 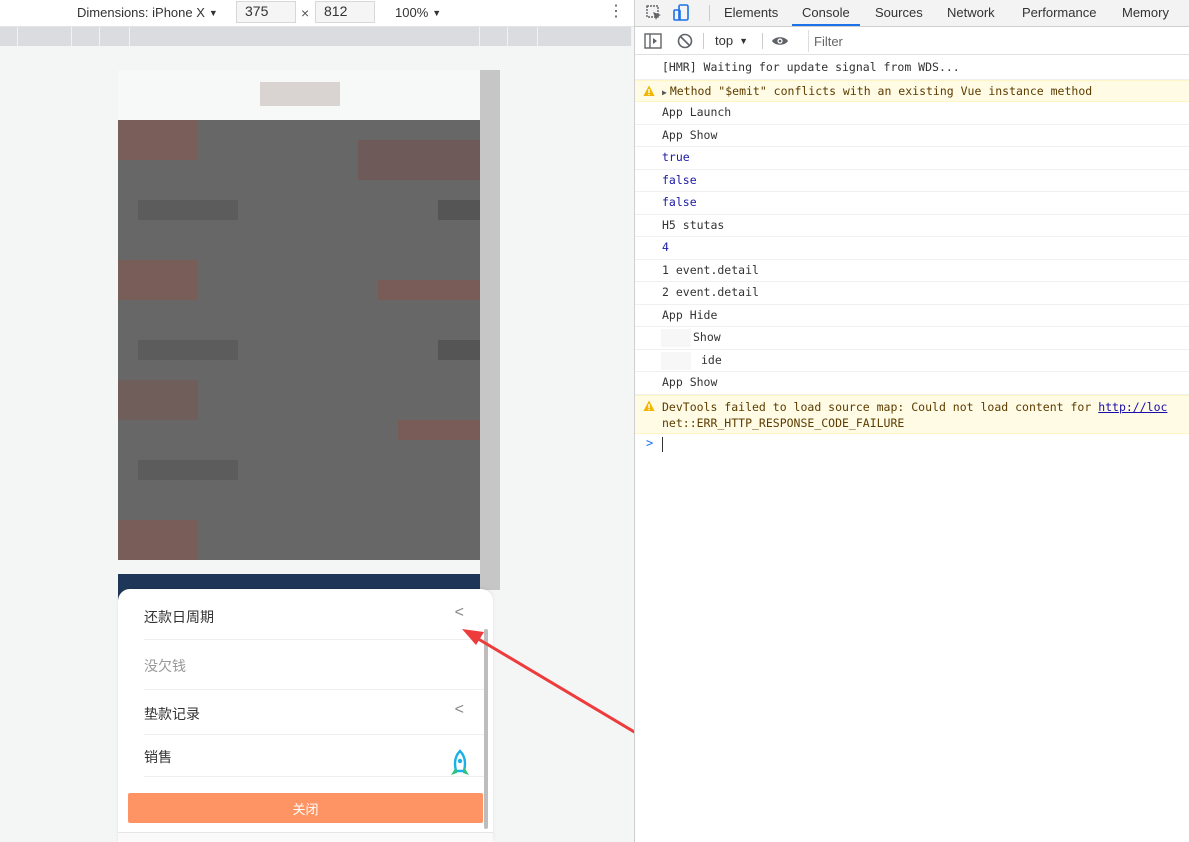 I want to click on sheet-item-label: 垫款记录, so click(x=172, y=714).